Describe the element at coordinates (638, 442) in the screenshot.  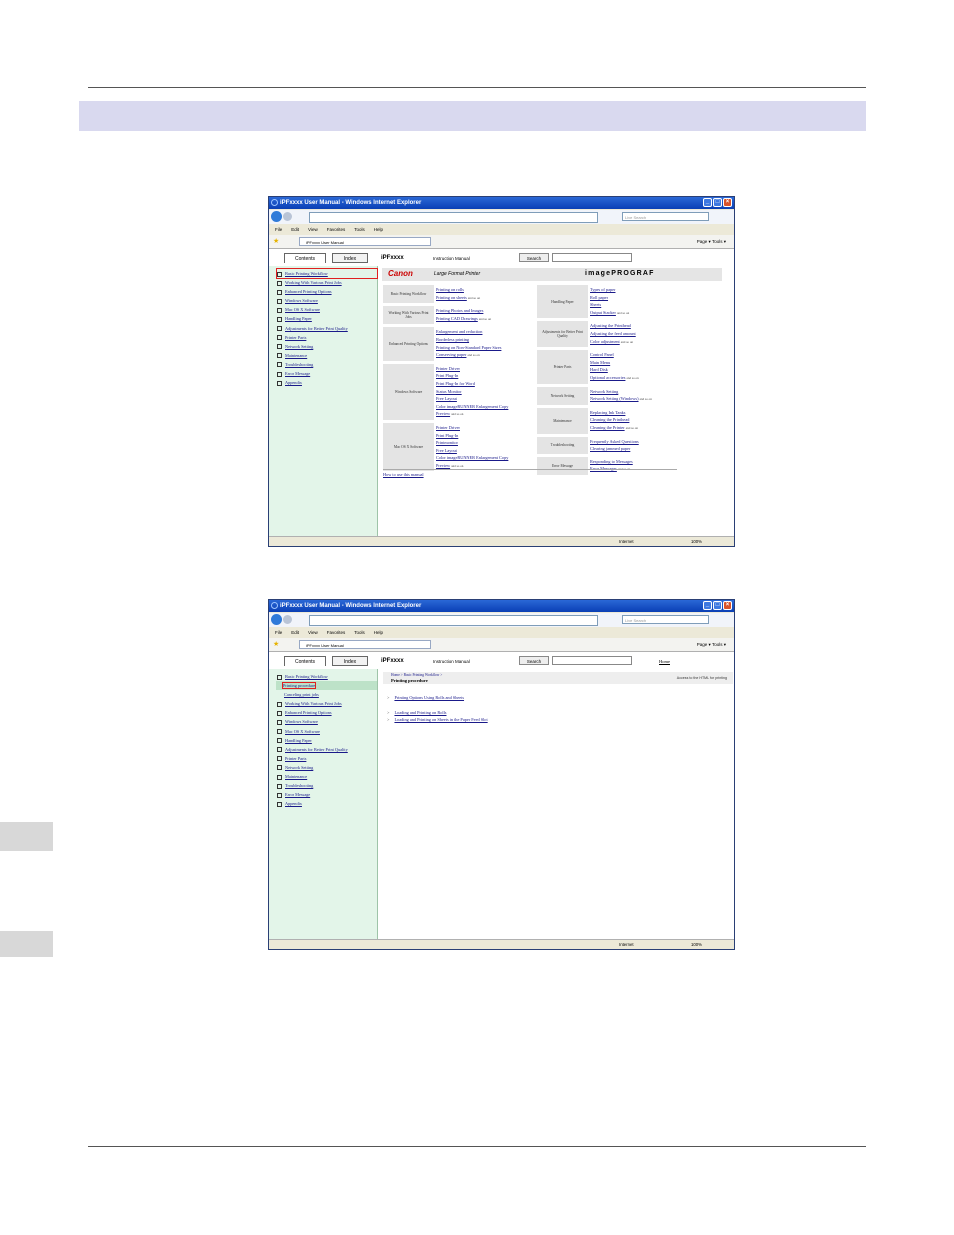
I see `category-link: Frequently Asked Questions` at that location.